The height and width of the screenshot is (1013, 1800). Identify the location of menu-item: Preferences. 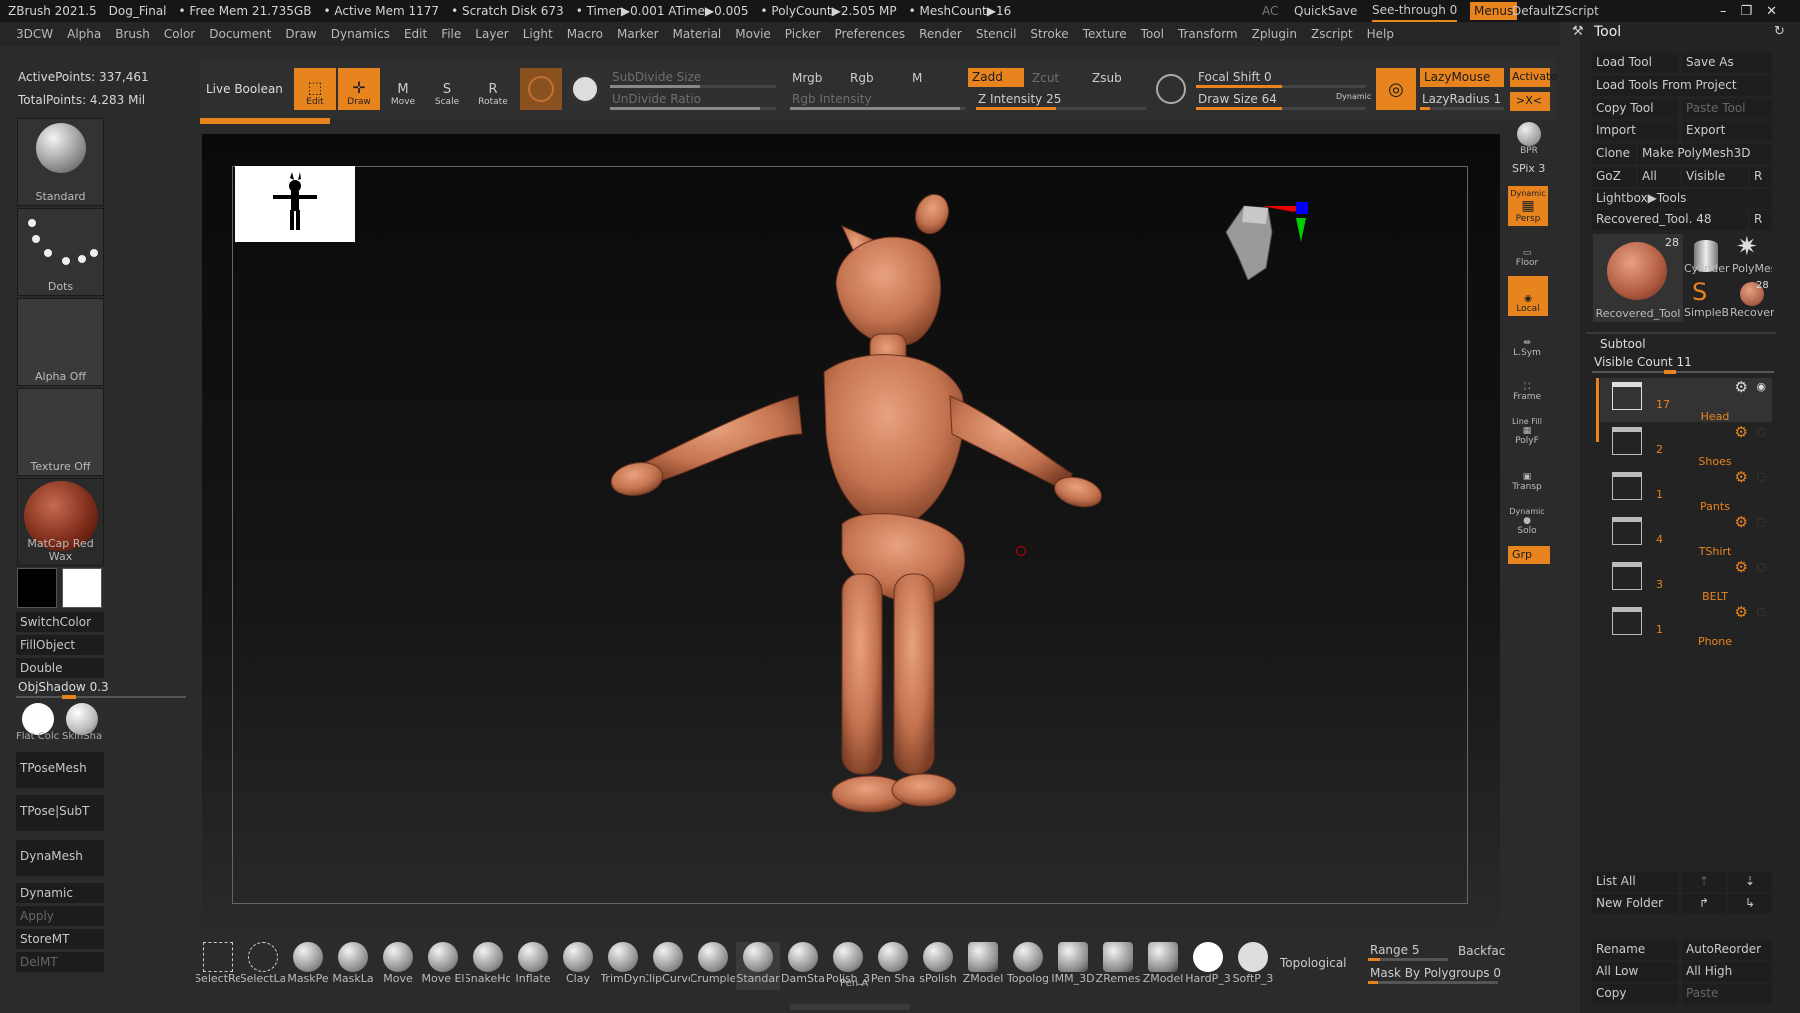
(870, 34).